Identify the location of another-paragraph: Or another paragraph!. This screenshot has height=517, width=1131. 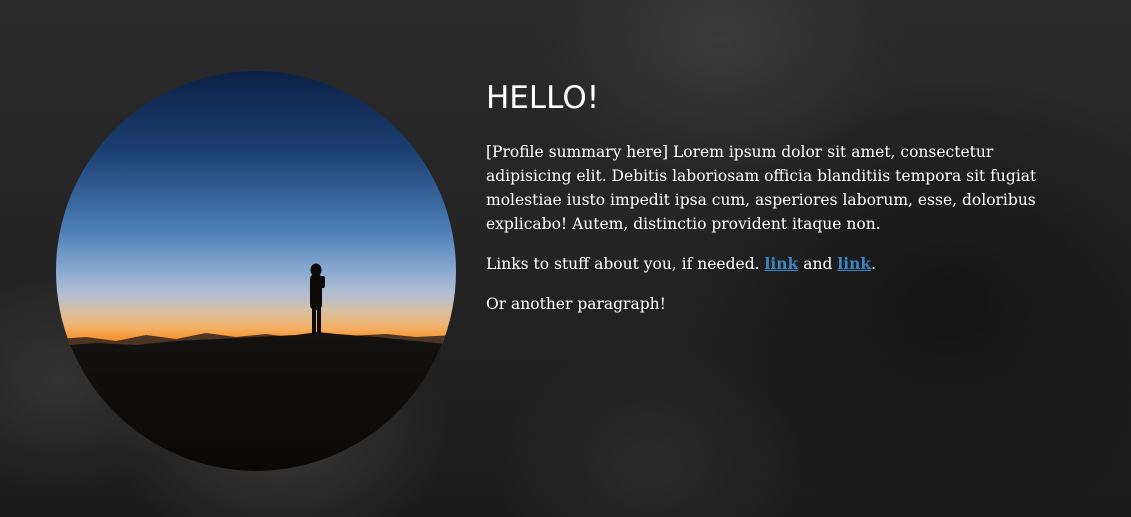
(576, 304).